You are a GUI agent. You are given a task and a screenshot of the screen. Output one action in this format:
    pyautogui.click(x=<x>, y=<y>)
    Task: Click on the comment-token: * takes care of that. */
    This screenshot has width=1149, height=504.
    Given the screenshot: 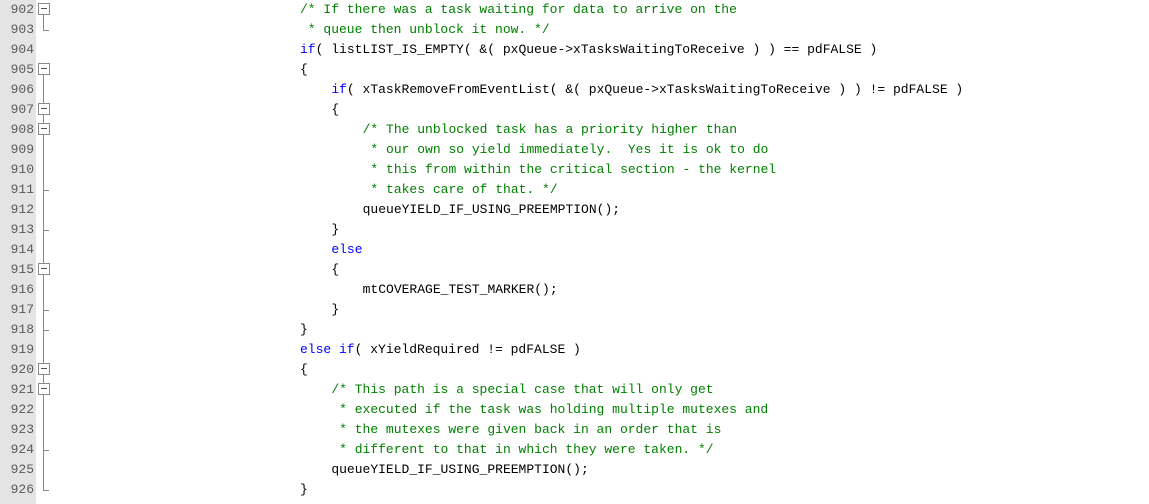 What is the action you would take?
    pyautogui.click(x=460, y=189)
    